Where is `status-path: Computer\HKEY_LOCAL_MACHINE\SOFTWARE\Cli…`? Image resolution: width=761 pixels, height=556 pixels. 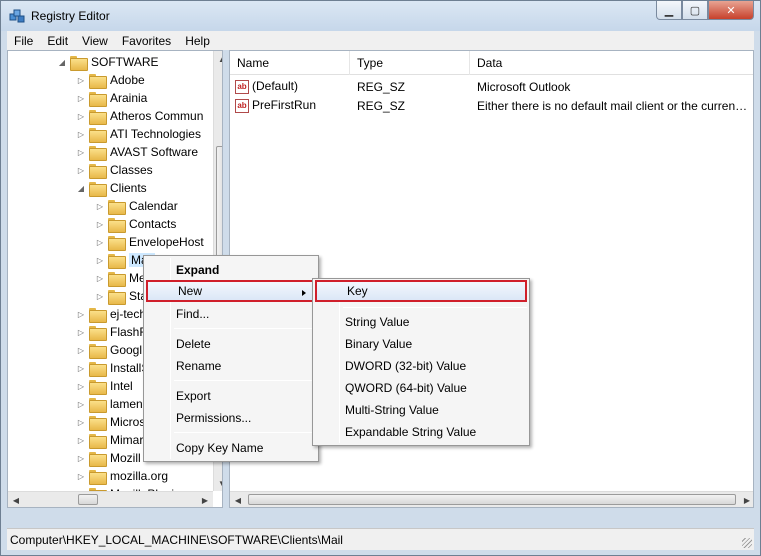
status-path: Computer\HKEY_LOCAL_MACHINE\SOFTWARE\Cli… is located at coordinates (176, 539).